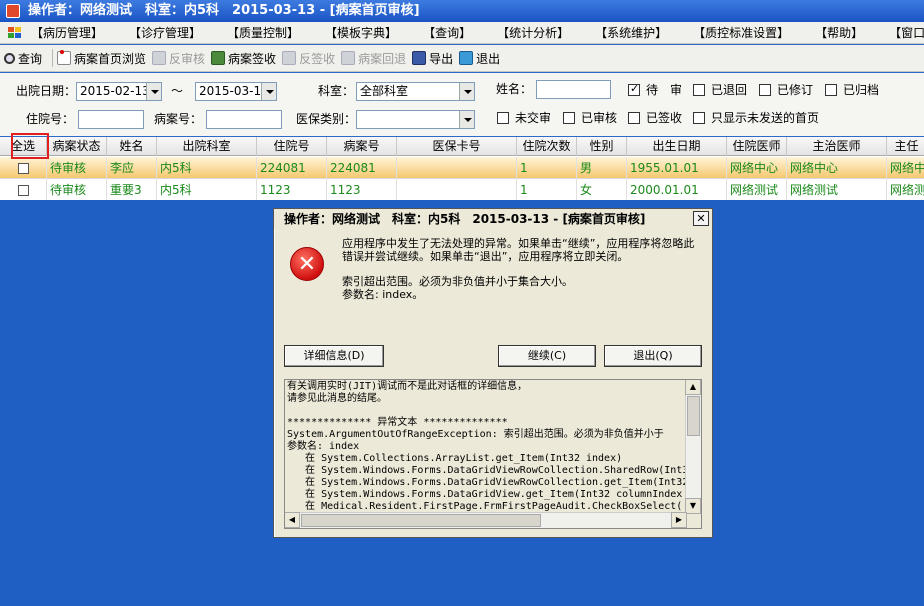  What do you see at coordinates (699, 90) in the screenshot?
I see `returned-checkbox` at bounding box center [699, 90].